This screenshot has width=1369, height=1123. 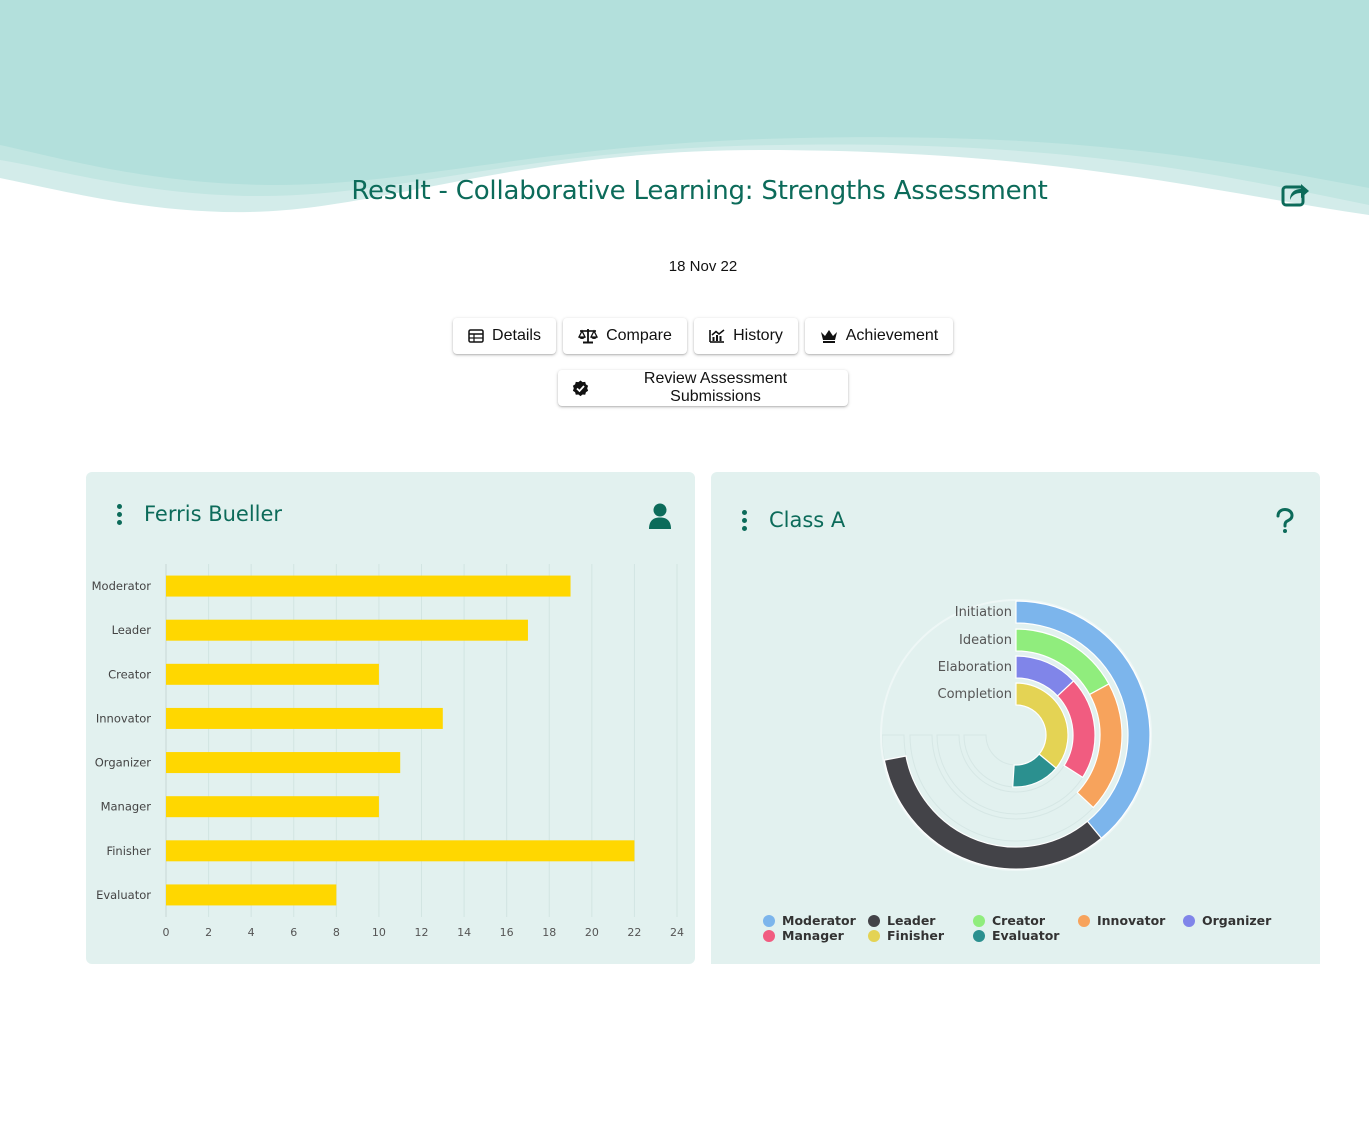 What do you see at coordinates (507, 932) in the screenshot?
I see `x-tick-label: 16` at bounding box center [507, 932].